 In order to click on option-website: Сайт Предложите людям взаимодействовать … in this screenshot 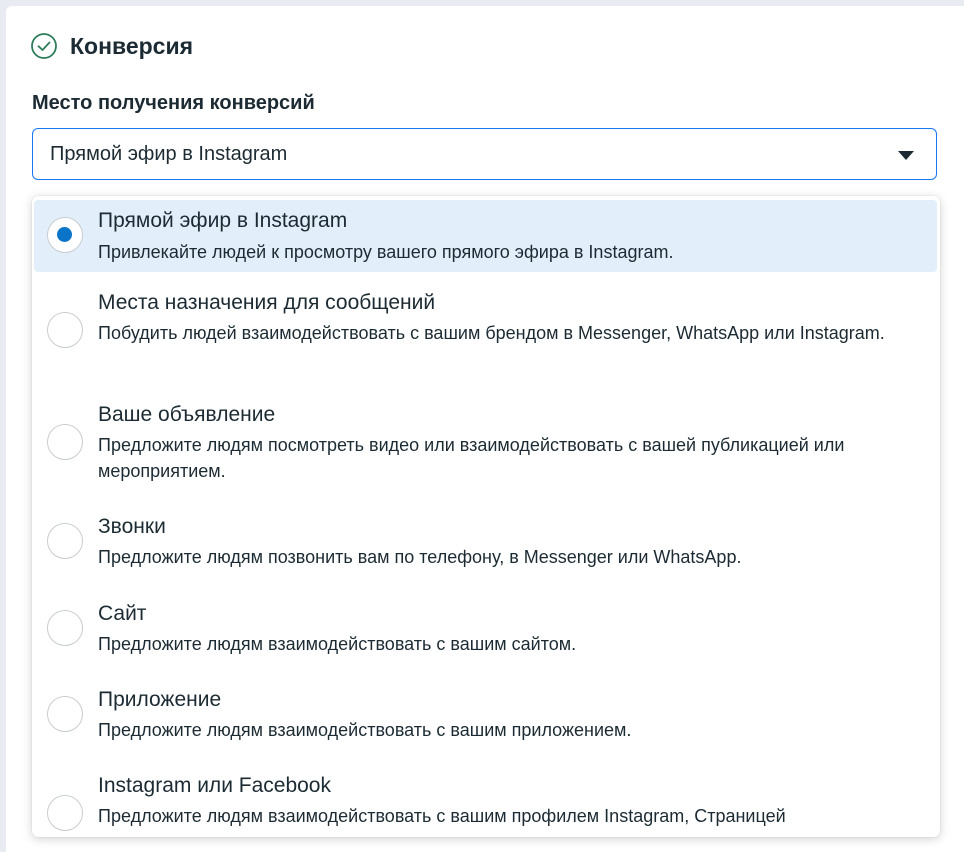, I will do `click(485, 630)`.